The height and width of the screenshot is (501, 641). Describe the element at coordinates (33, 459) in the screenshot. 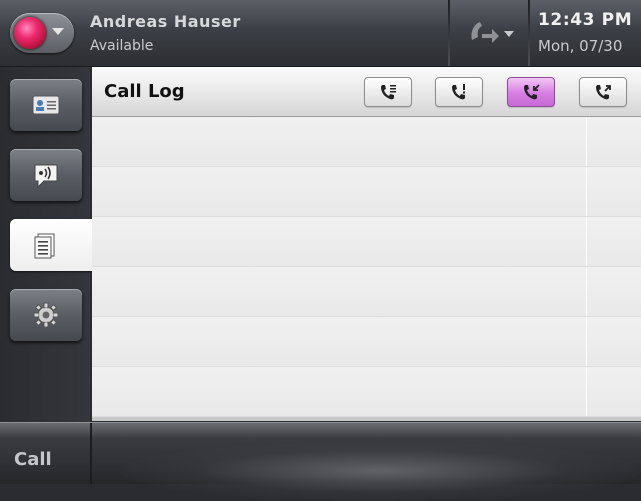

I see `call-button-label: Call` at that location.